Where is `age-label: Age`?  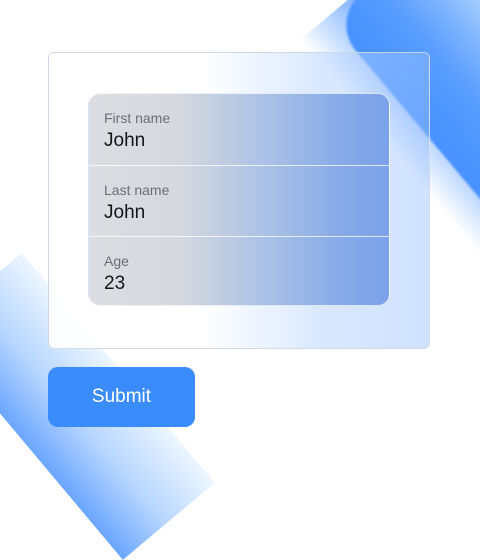
age-label: Age is located at coordinates (116, 261).